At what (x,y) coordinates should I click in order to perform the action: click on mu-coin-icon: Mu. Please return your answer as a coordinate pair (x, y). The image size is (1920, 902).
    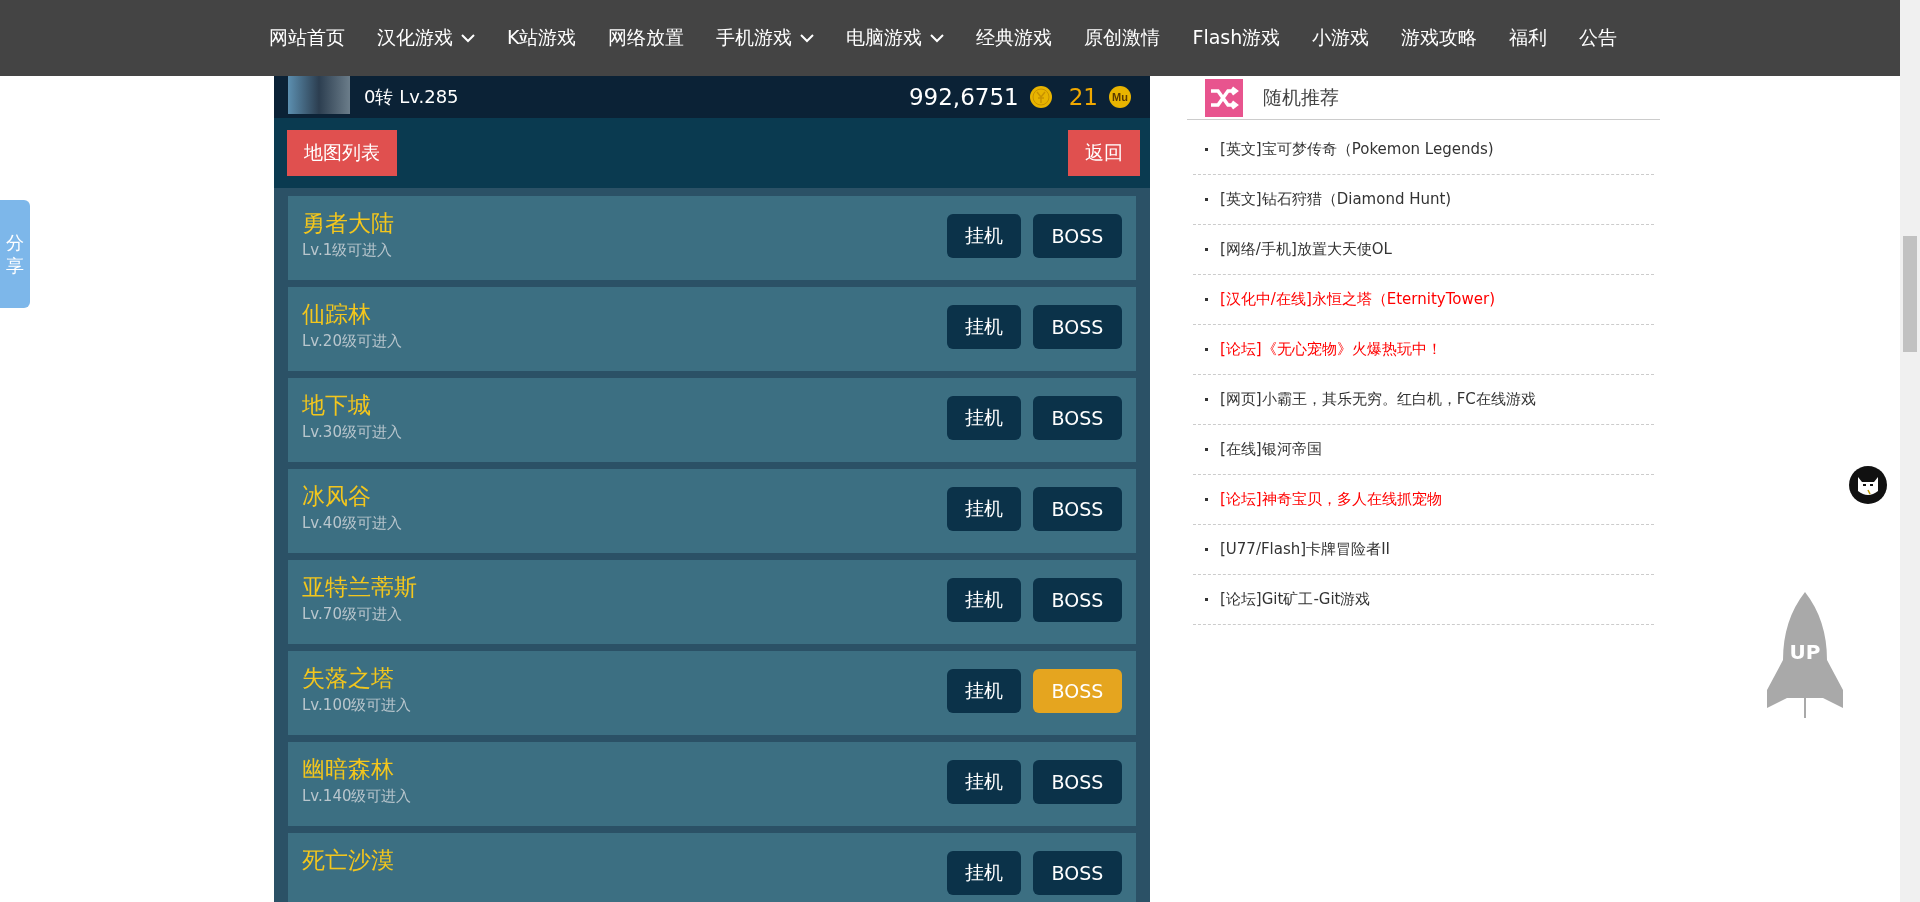
    Looking at the image, I should click on (1120, 97).